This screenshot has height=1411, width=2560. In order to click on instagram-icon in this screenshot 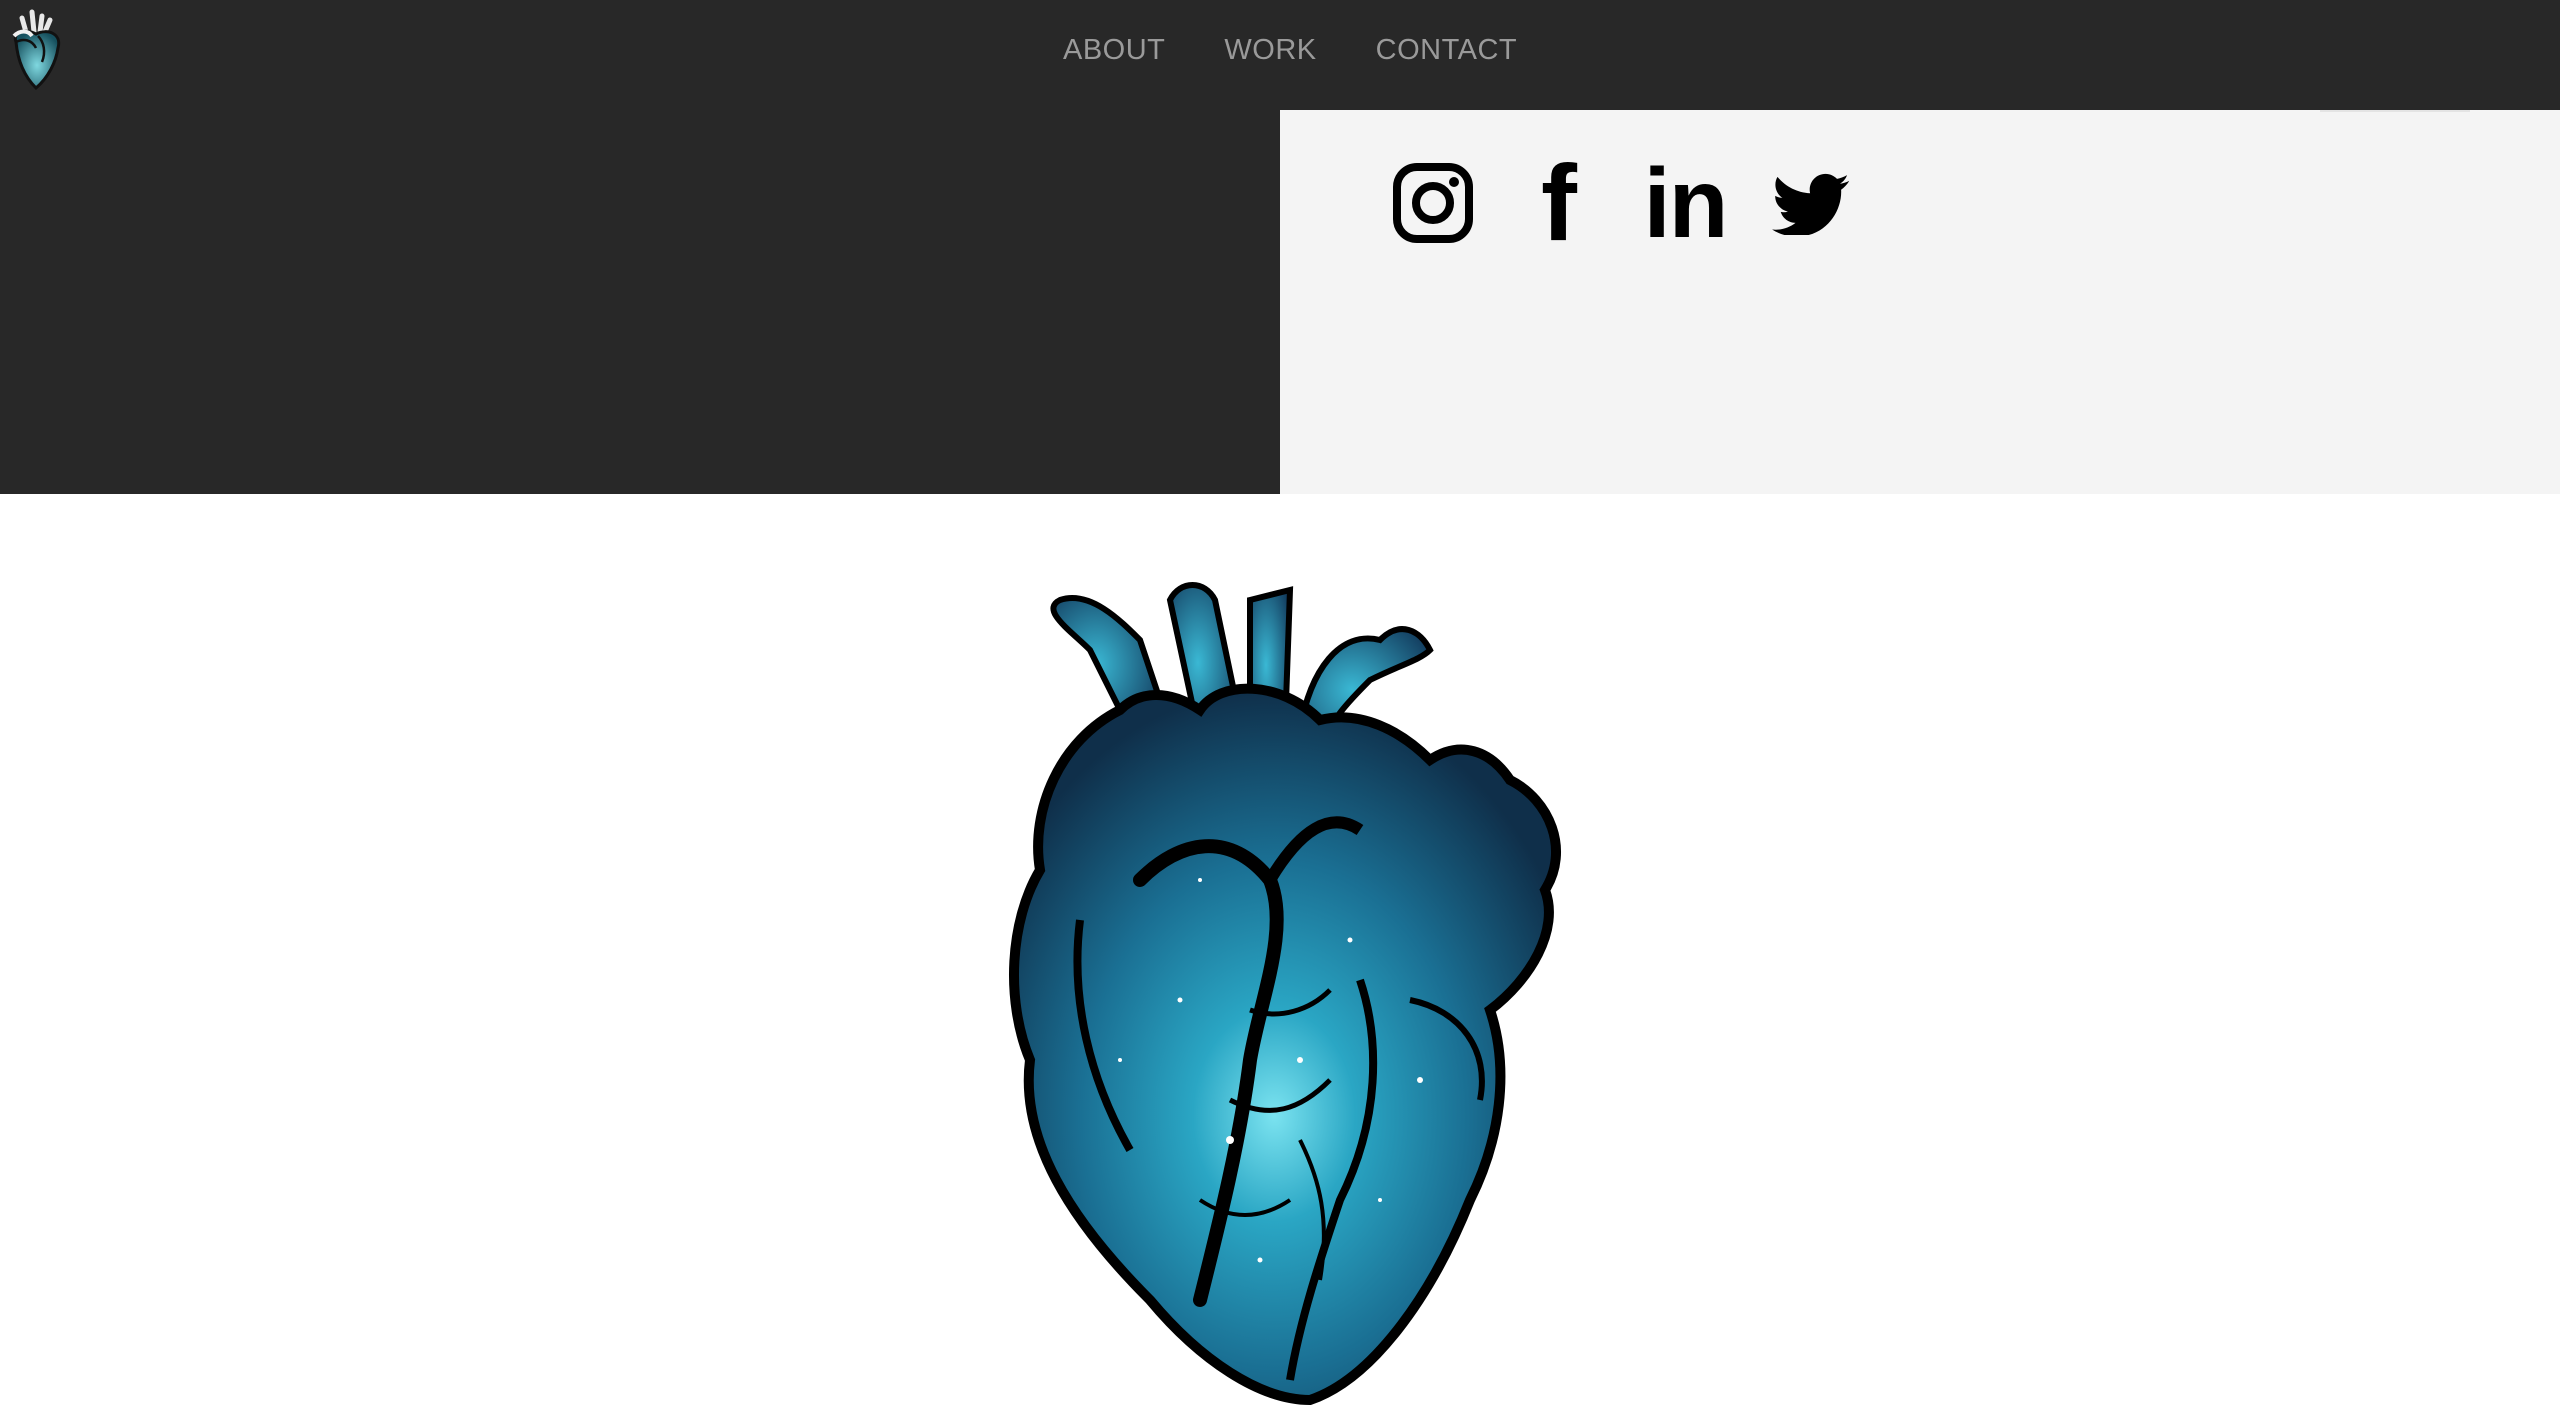, I will do `click(1433, 203)`.